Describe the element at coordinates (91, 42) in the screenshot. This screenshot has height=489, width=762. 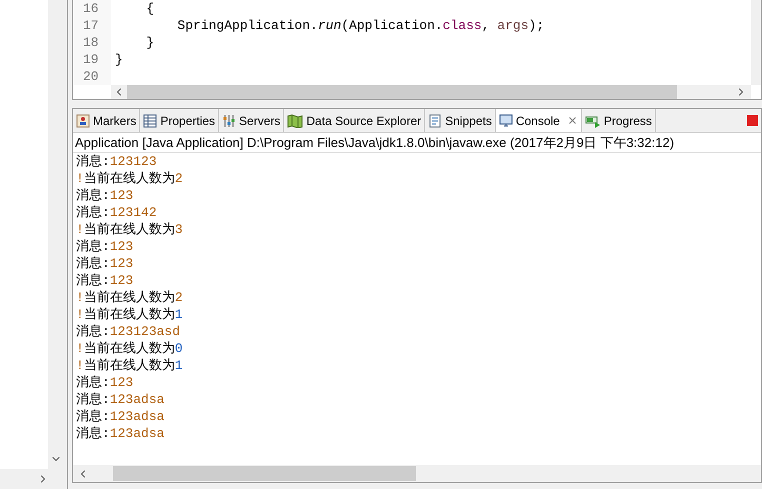
I see `line-number: 18` at that location.